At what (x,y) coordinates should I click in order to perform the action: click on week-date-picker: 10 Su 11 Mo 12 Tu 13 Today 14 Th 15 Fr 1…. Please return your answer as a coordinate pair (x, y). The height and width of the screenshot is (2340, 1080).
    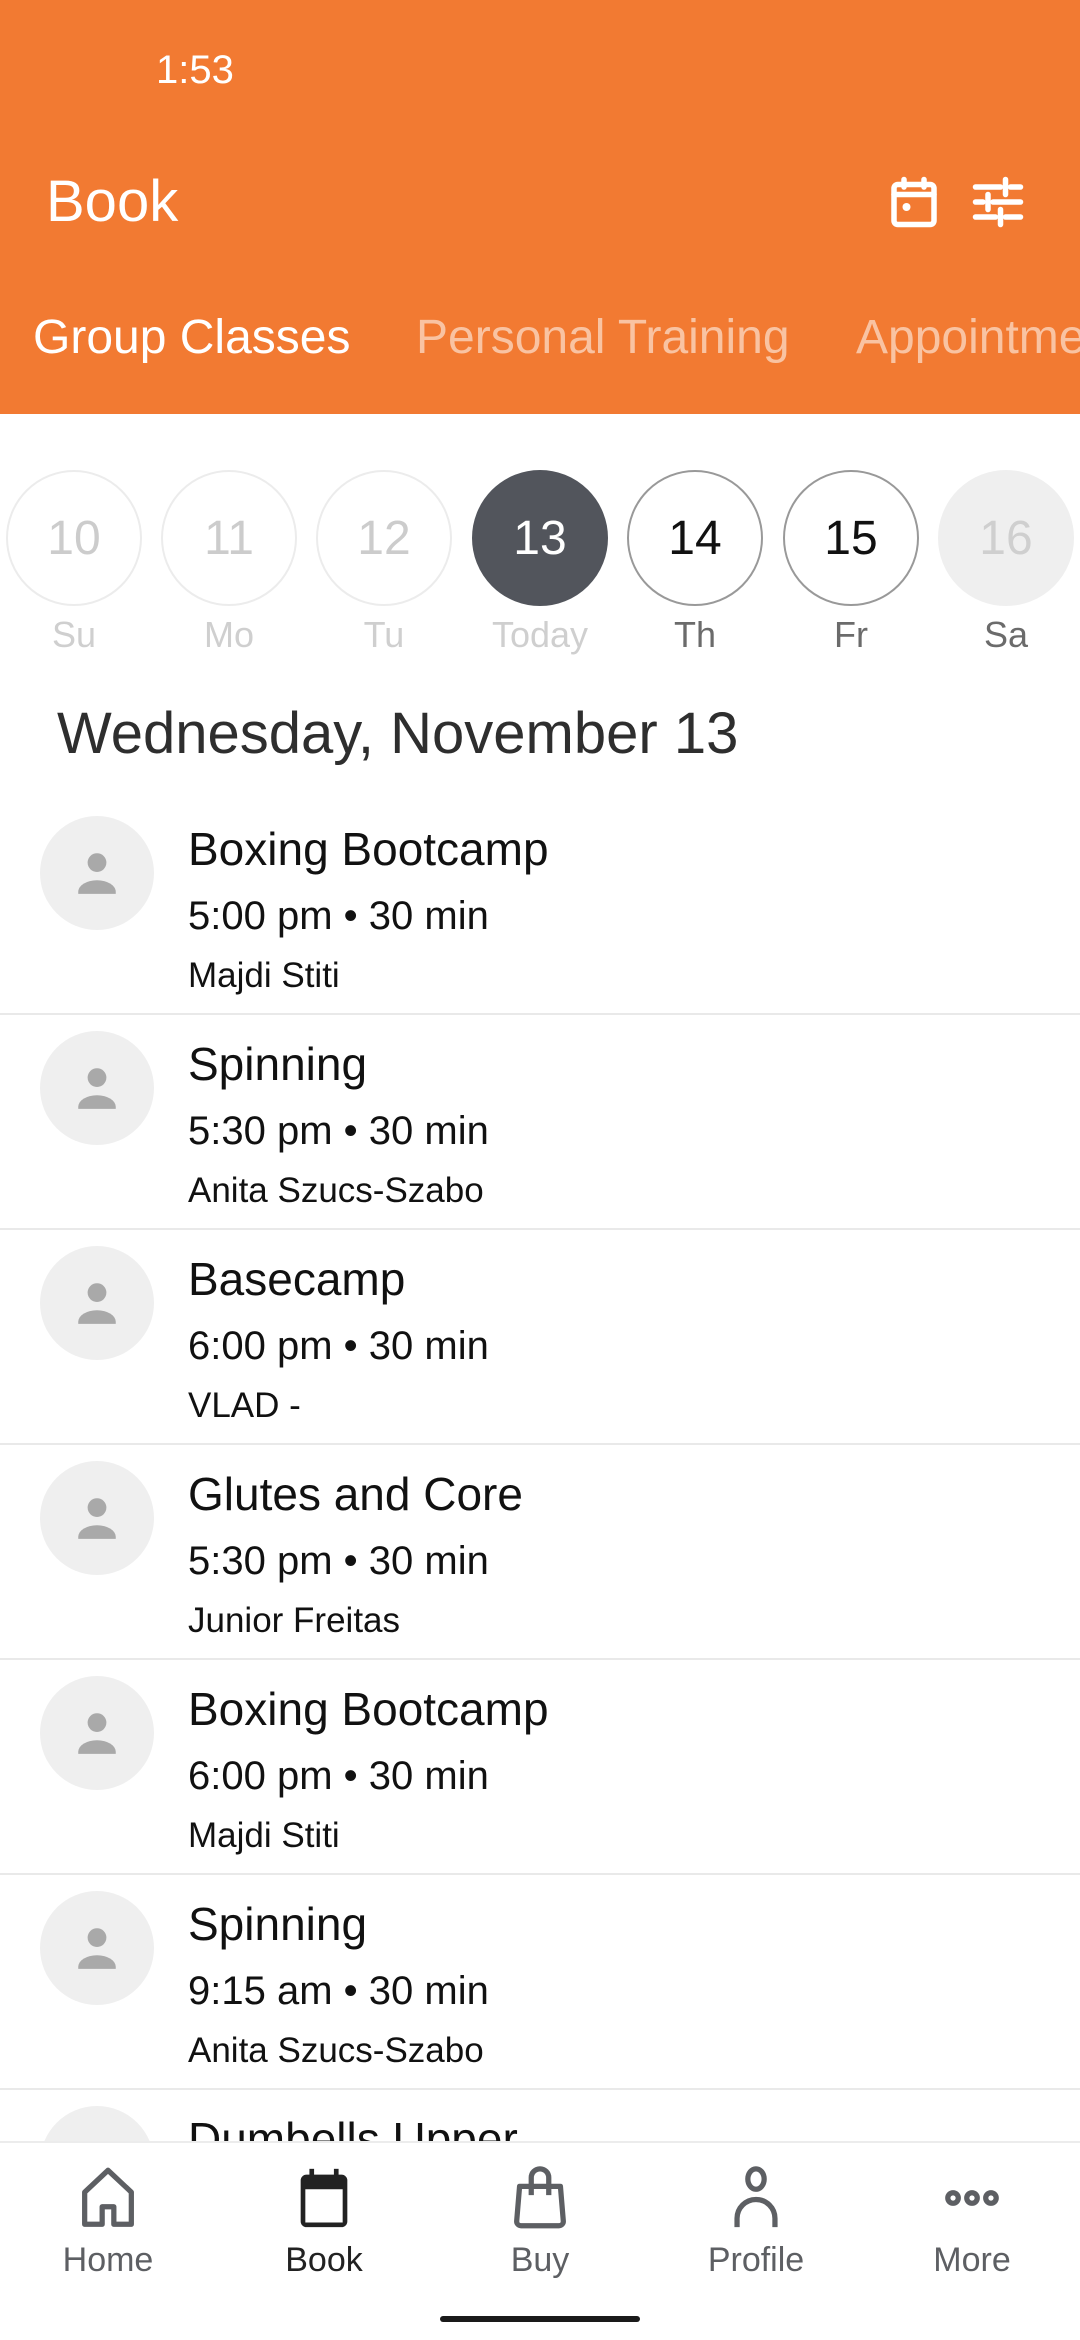
    Looking at the image, I should click on (540, 570).